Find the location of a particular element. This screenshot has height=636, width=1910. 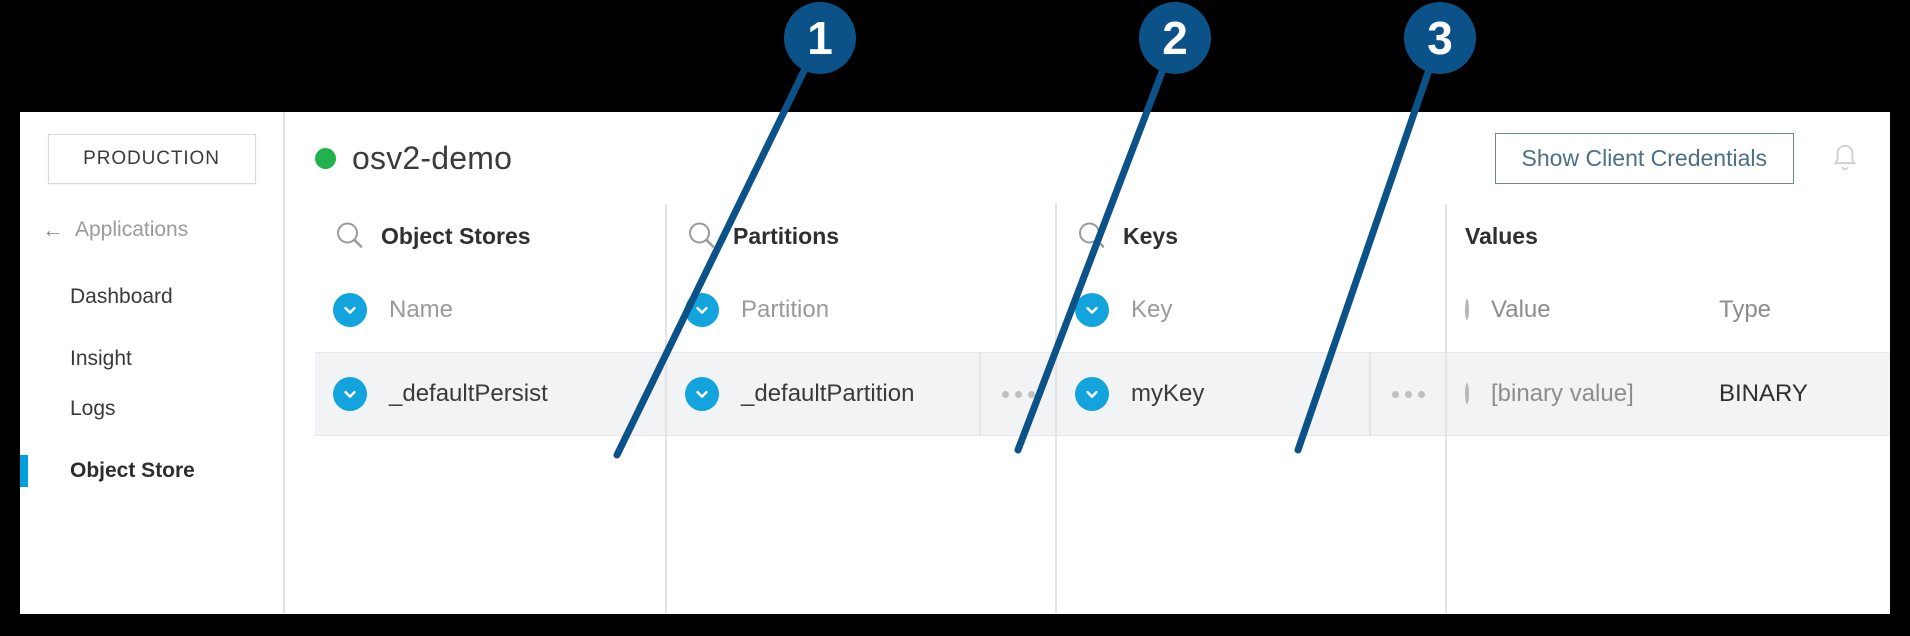

row-value-label: _defaultPersist is located at coordinates (468, 393).